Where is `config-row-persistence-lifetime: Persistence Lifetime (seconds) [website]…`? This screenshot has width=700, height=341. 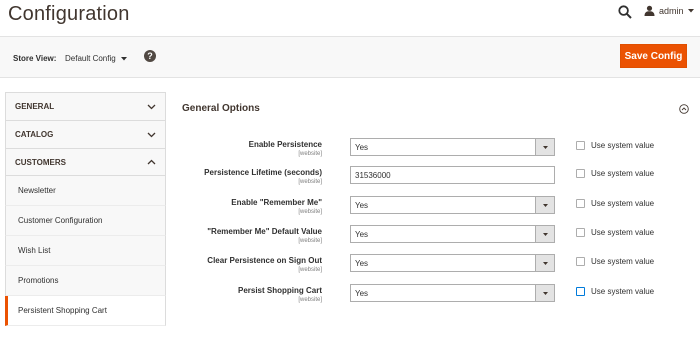
config-row-persistence-lifetime: Persistence Lifetime (seconds) [website]… is located at coordinates (435, 177).